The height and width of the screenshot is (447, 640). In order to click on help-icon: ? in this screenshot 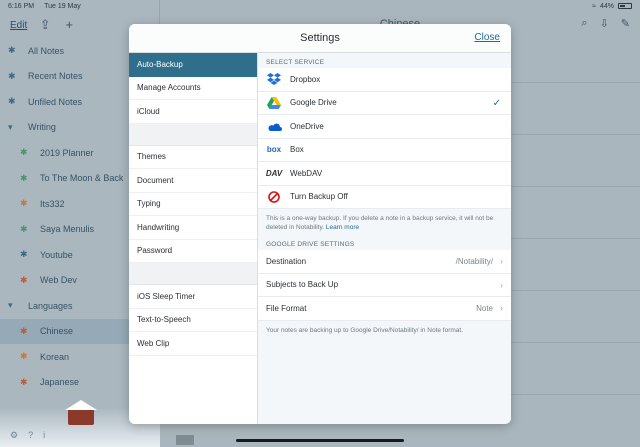, I will do `click(30, 435)`.